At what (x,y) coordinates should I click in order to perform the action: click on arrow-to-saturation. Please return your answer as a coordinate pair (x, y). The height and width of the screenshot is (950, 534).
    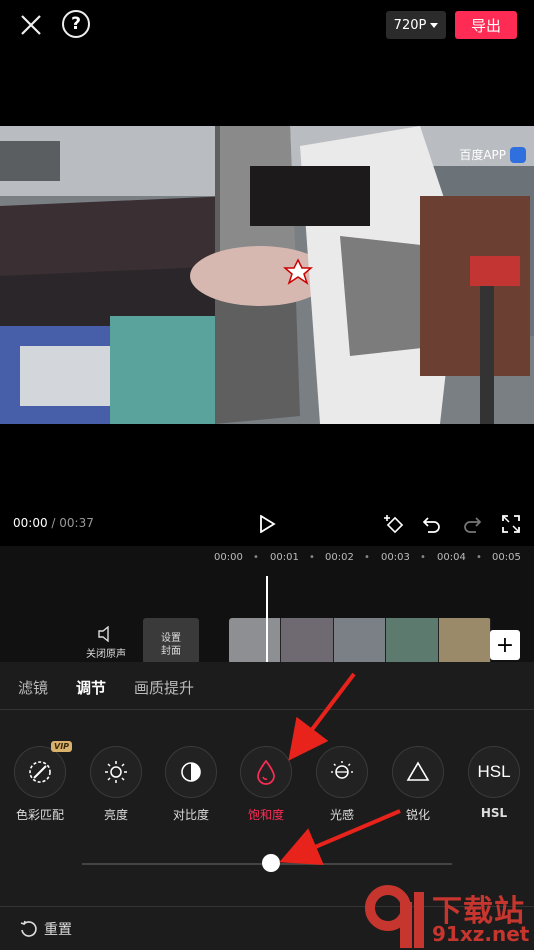
    Looking at the image, I should click on (322, 716).